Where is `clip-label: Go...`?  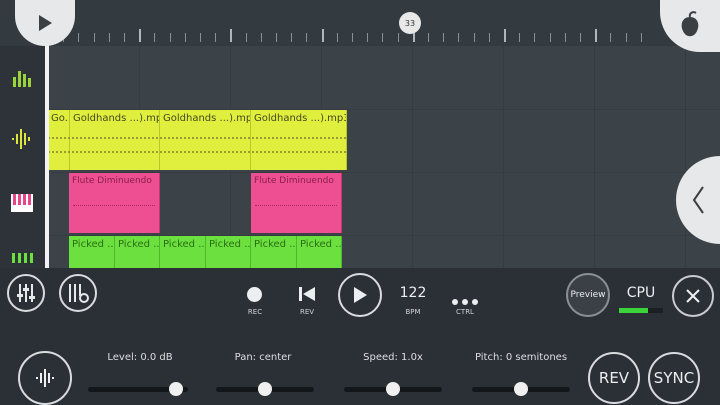
clip-label: Go... is located at coordinates (60, 118).